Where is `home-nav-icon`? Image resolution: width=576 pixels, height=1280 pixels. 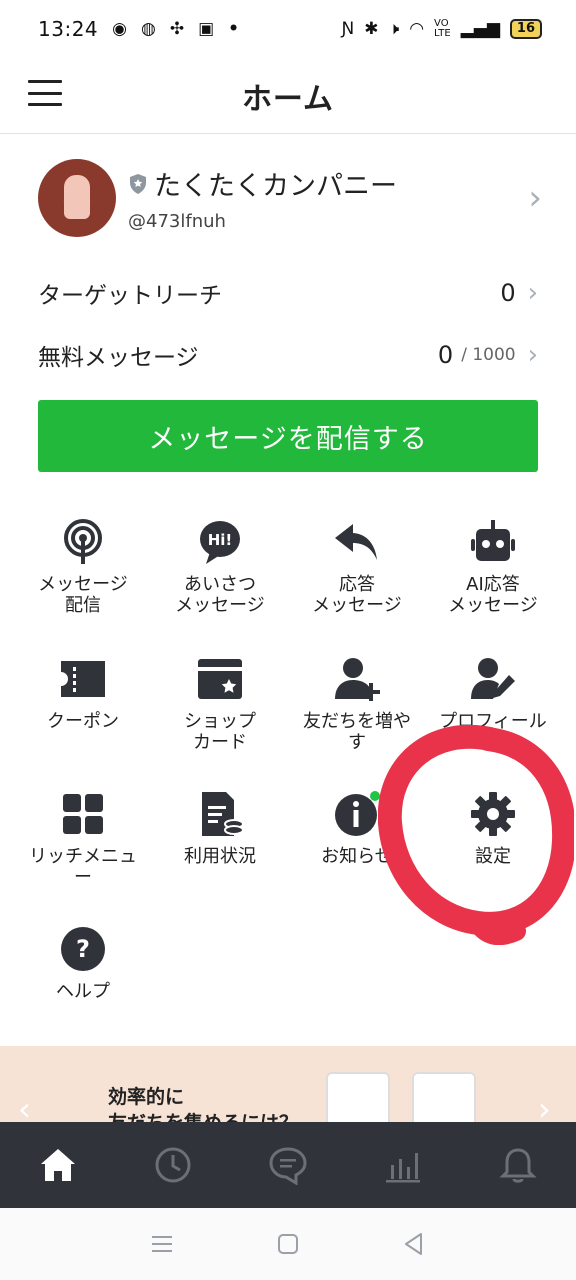
home-nav-icon is located at coordinates (288, 1244).